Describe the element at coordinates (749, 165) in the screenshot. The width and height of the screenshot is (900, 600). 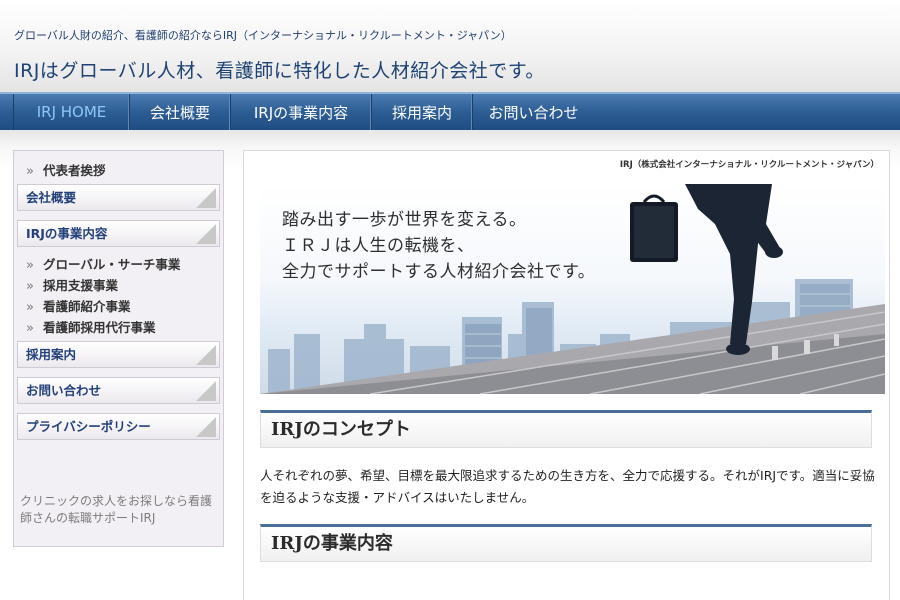
I see `company-name: IRJ（株式会社インターナショナル・リクルートメント・ジャパン）` at that location.